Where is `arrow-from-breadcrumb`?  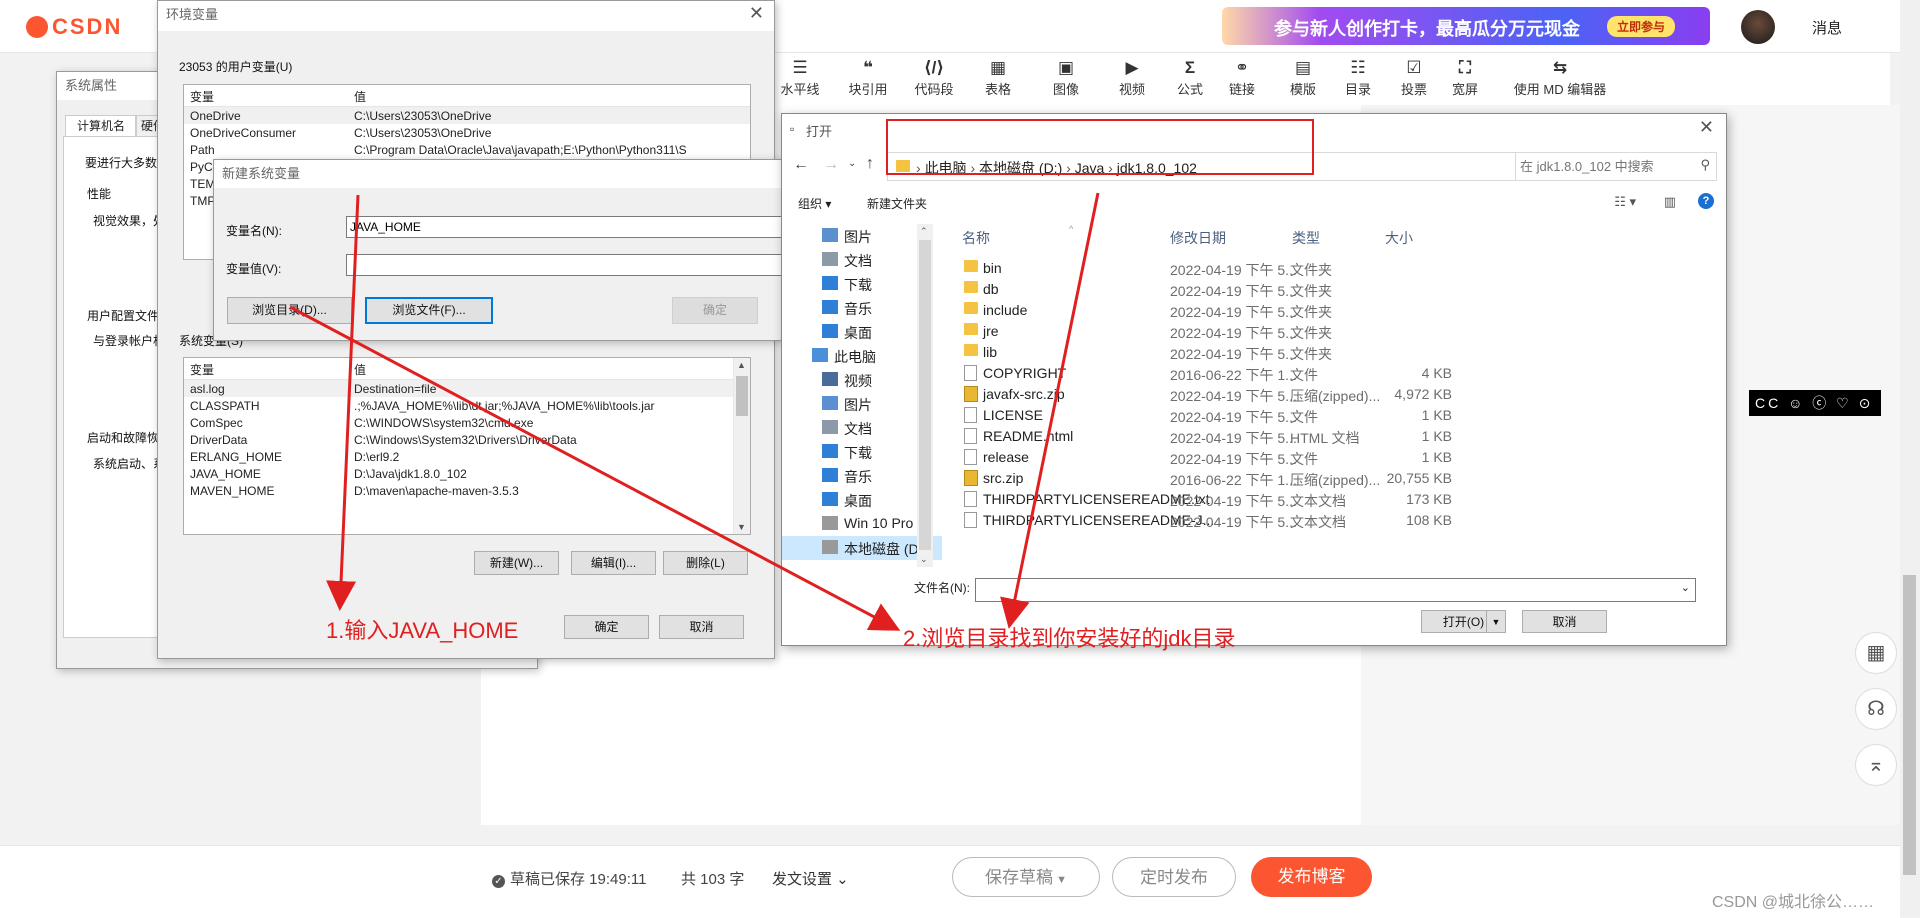
arrow-from-breadcrumb is located at coordinates (1050, 410).